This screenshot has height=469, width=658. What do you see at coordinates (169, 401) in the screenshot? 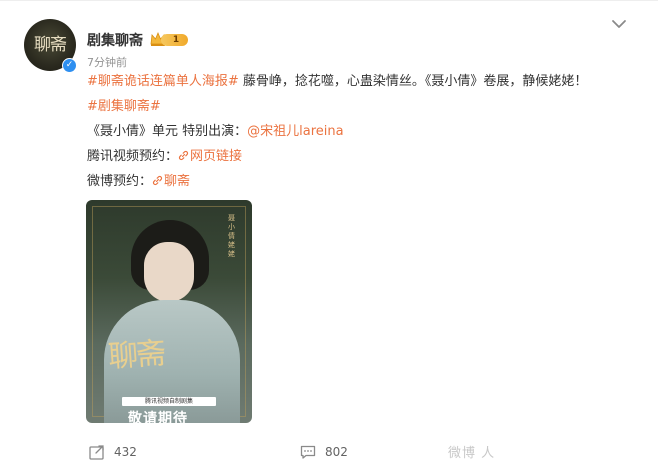
I see `poster-subtitle: 腾讯视频自制剧集` at bounding box center [169, 401].